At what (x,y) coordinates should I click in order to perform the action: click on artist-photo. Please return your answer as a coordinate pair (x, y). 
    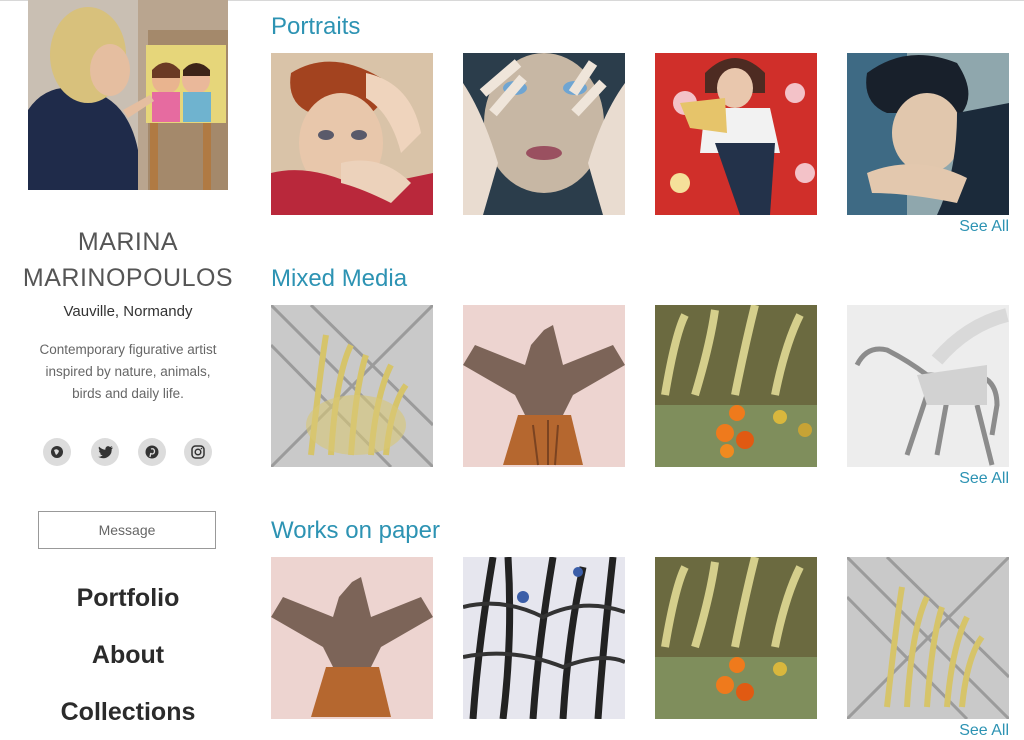
    Looking at the image, I should click on (128, 95).